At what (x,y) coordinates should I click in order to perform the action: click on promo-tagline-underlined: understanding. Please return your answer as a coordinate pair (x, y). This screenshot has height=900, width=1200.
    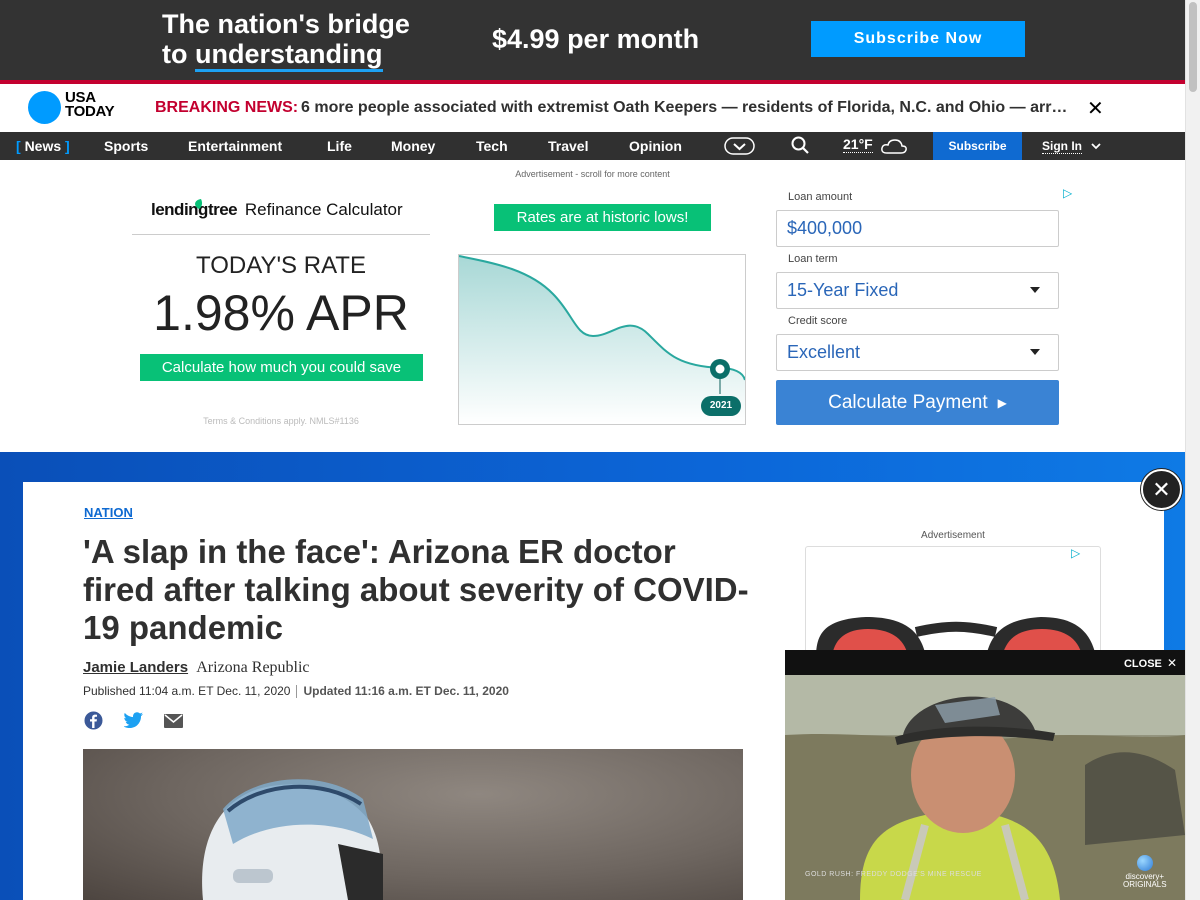
    Looking at the image, I should click on (289, 55).